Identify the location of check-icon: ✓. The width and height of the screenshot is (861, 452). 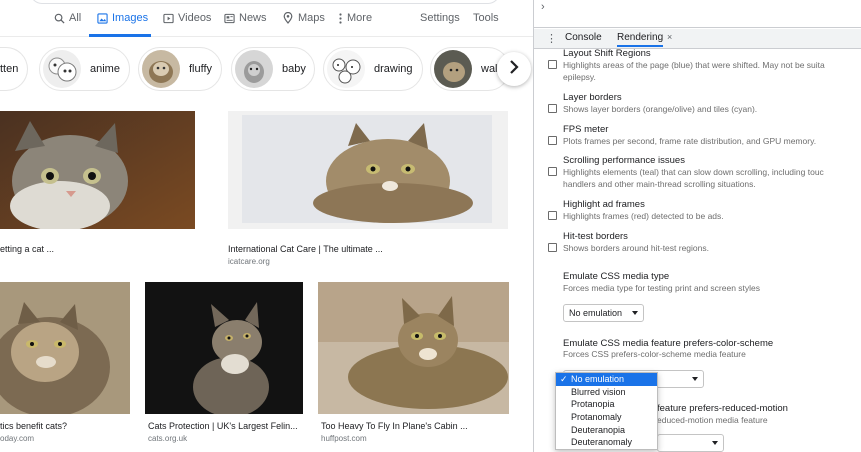
(564, 379).